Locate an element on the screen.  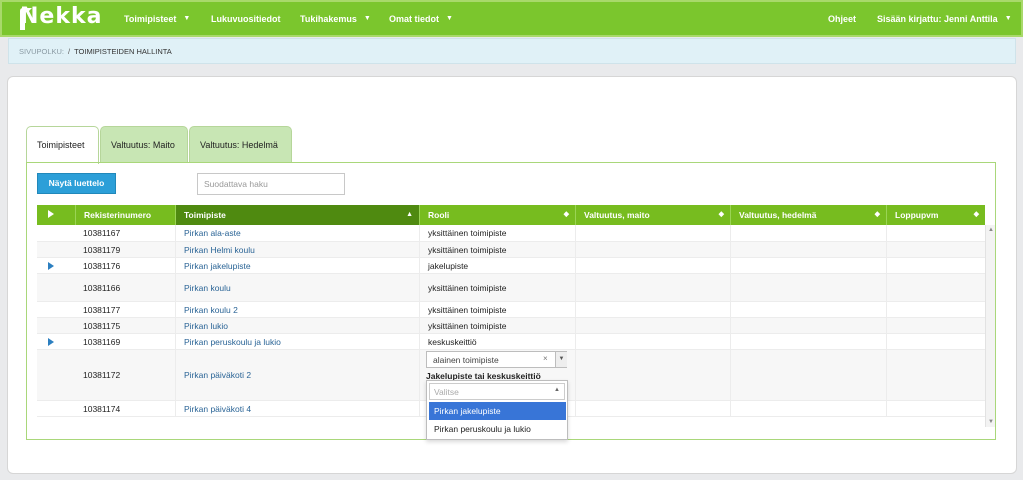
cell-name-link: Pirkan peruskoulu ja lukio is located at coordinates (297, 341).